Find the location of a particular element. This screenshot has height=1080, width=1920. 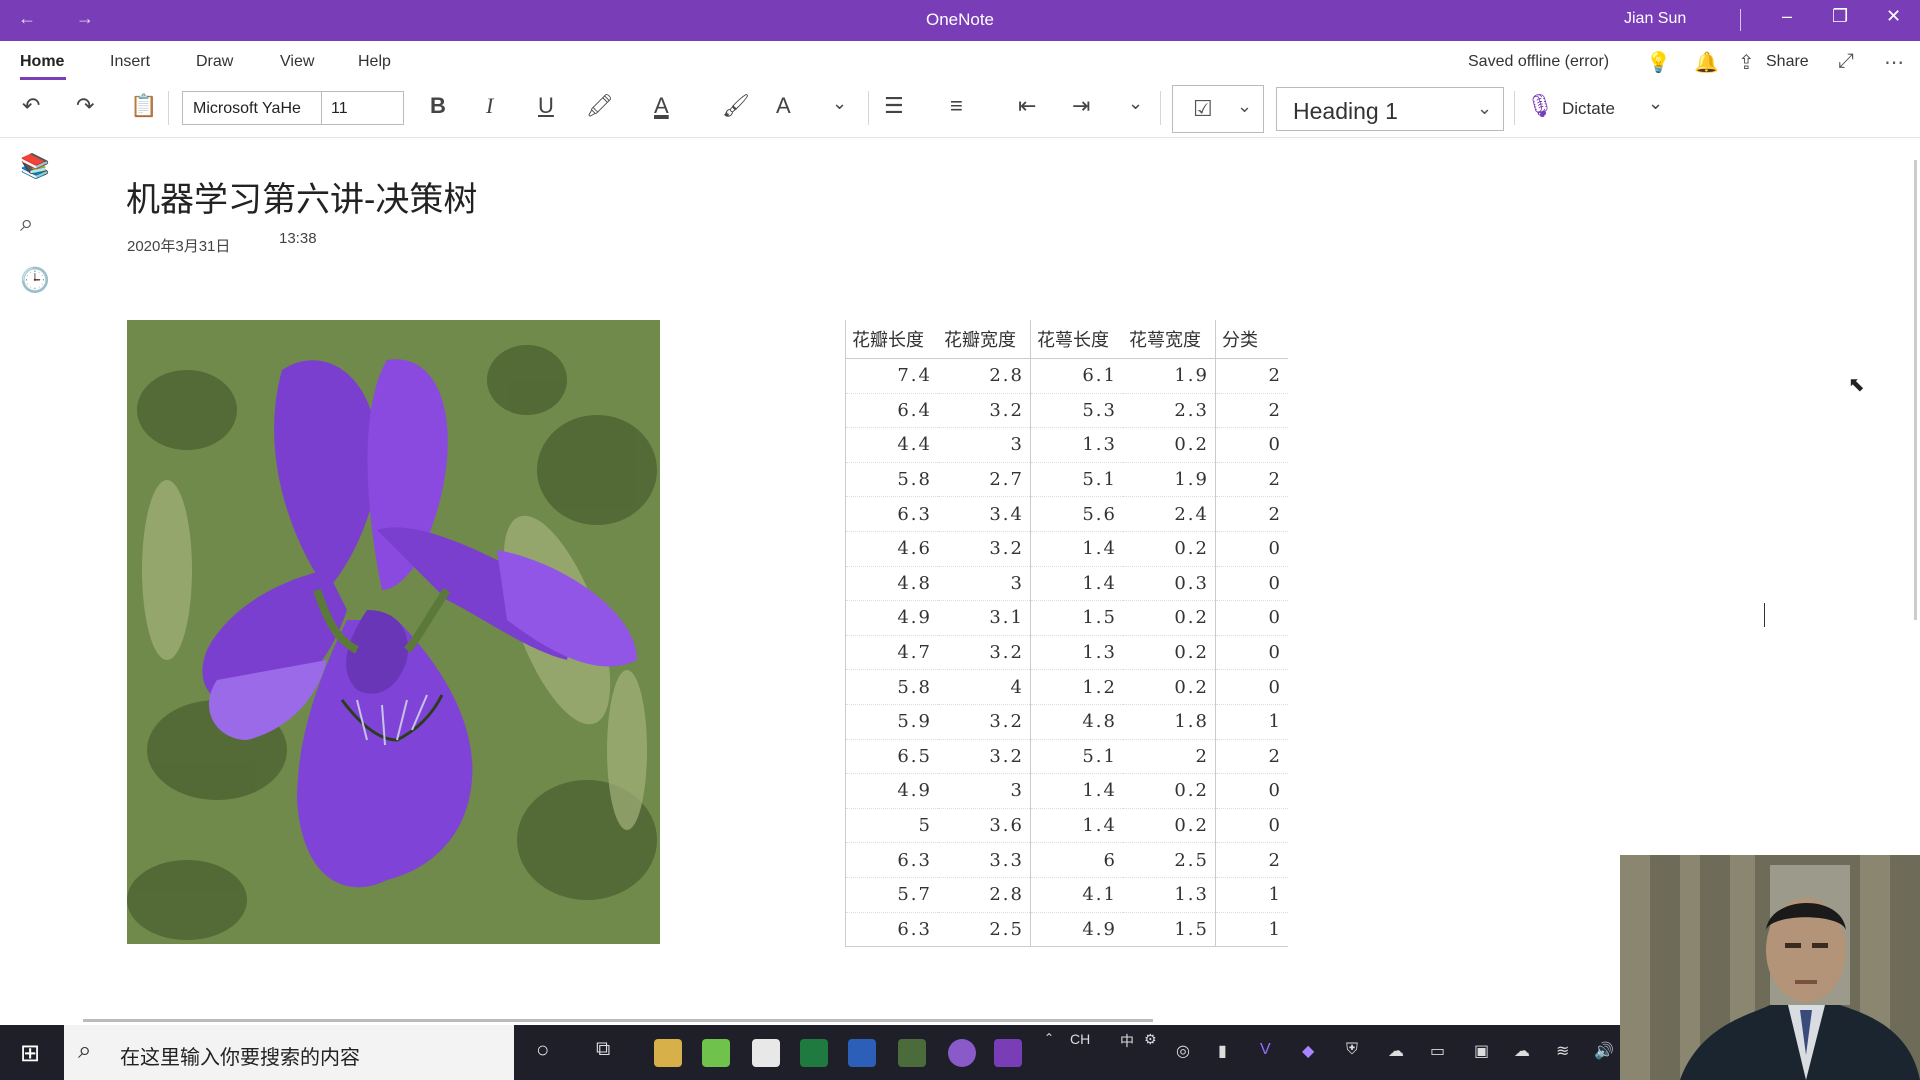

vpn-icon: V is located at coordinates (1265, 1050).